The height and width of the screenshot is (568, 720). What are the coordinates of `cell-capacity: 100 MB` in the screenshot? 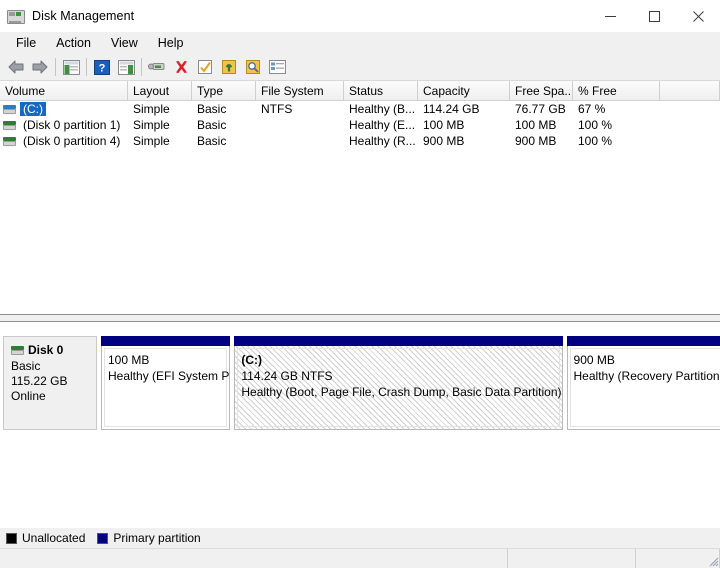 It's located at (444, 125).